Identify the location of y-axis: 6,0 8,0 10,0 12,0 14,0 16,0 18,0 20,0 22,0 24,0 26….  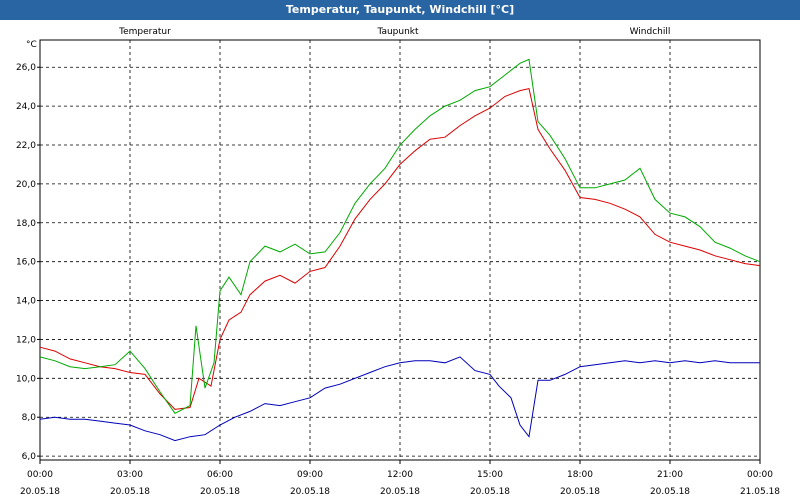
(28, 262).